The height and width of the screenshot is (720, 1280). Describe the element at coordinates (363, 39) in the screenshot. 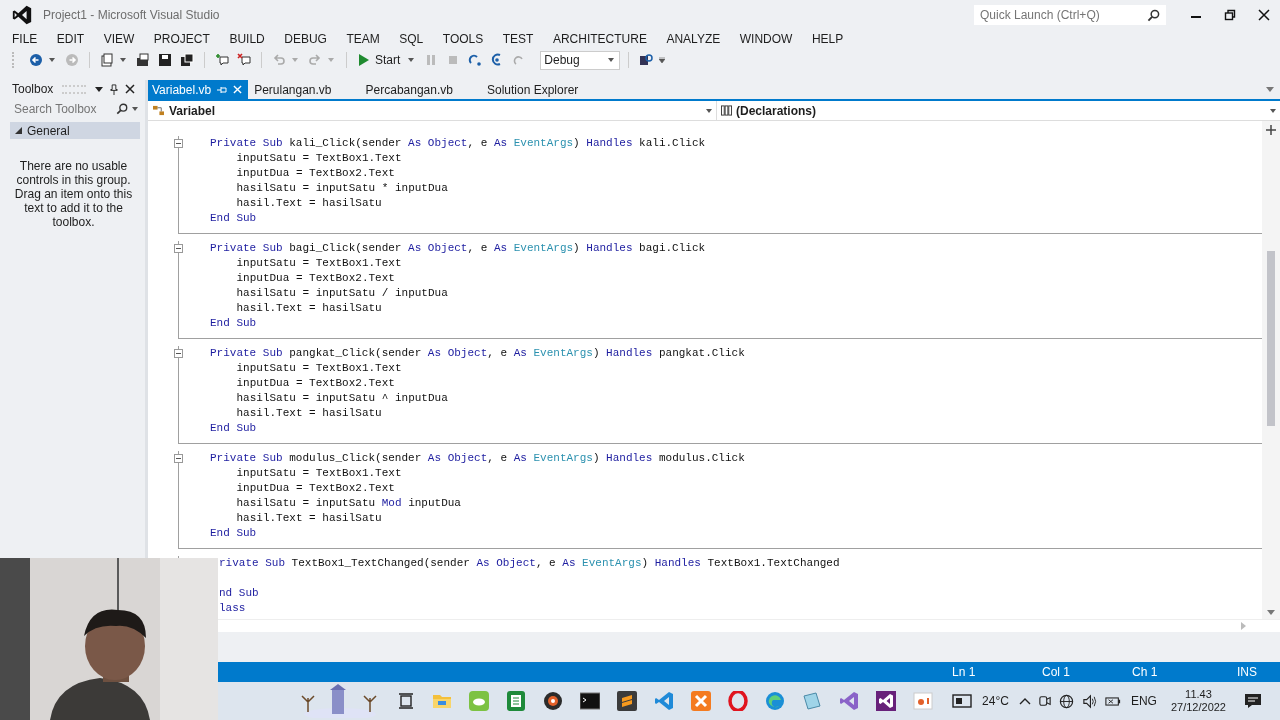

I see `menu-item: TEAM` at that location.